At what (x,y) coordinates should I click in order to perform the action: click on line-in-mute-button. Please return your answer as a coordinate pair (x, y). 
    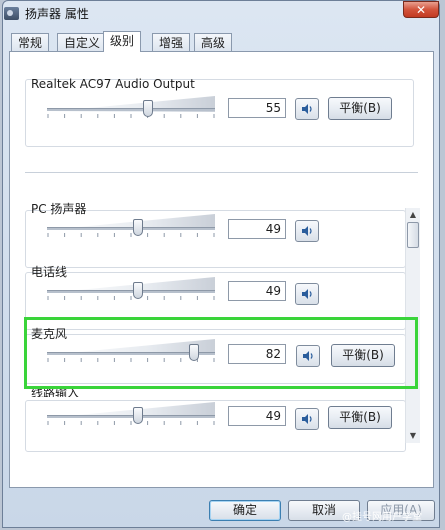
    Looking at the image, I should click on (307, 419).